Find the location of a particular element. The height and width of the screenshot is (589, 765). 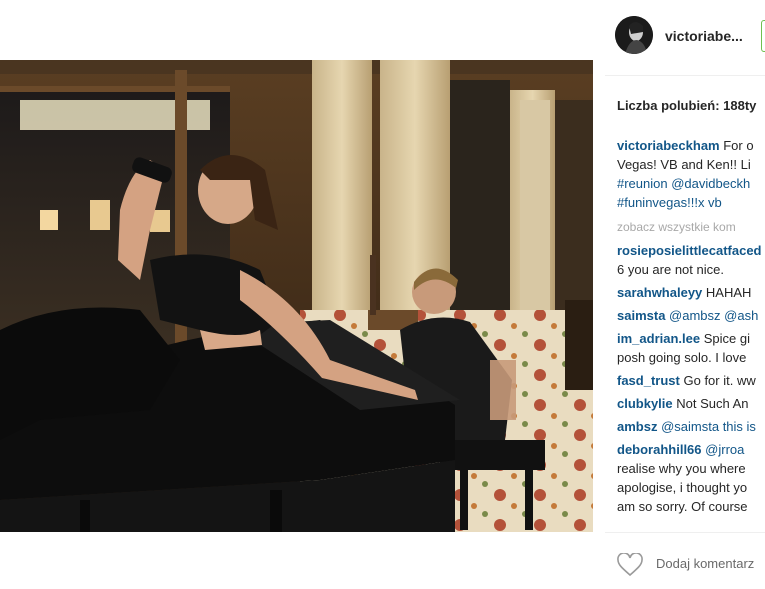

heart-outline-icon is located at coordinates (630, 564).